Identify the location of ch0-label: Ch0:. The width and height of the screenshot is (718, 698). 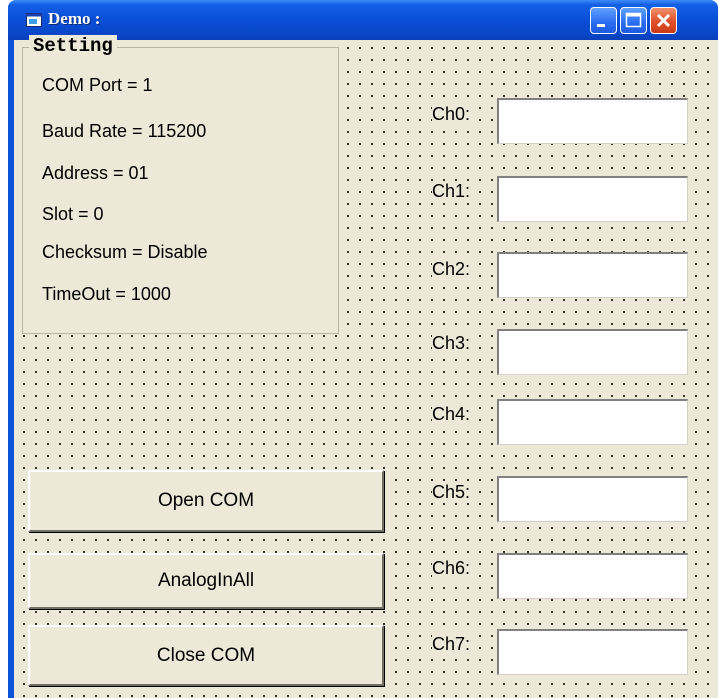
(451, 114).